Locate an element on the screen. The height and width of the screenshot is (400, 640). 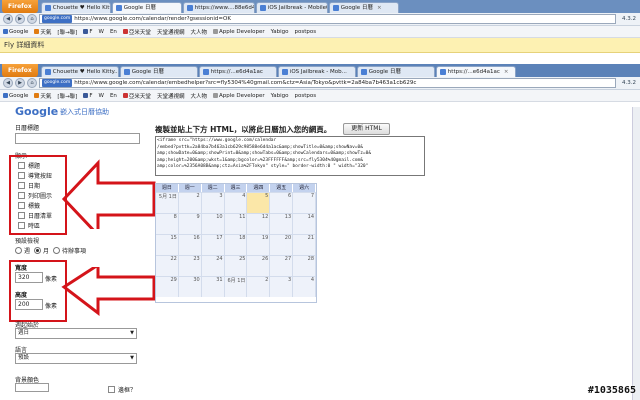
checkbox-tabs: 標籤 is located at coordinates (29, 205).